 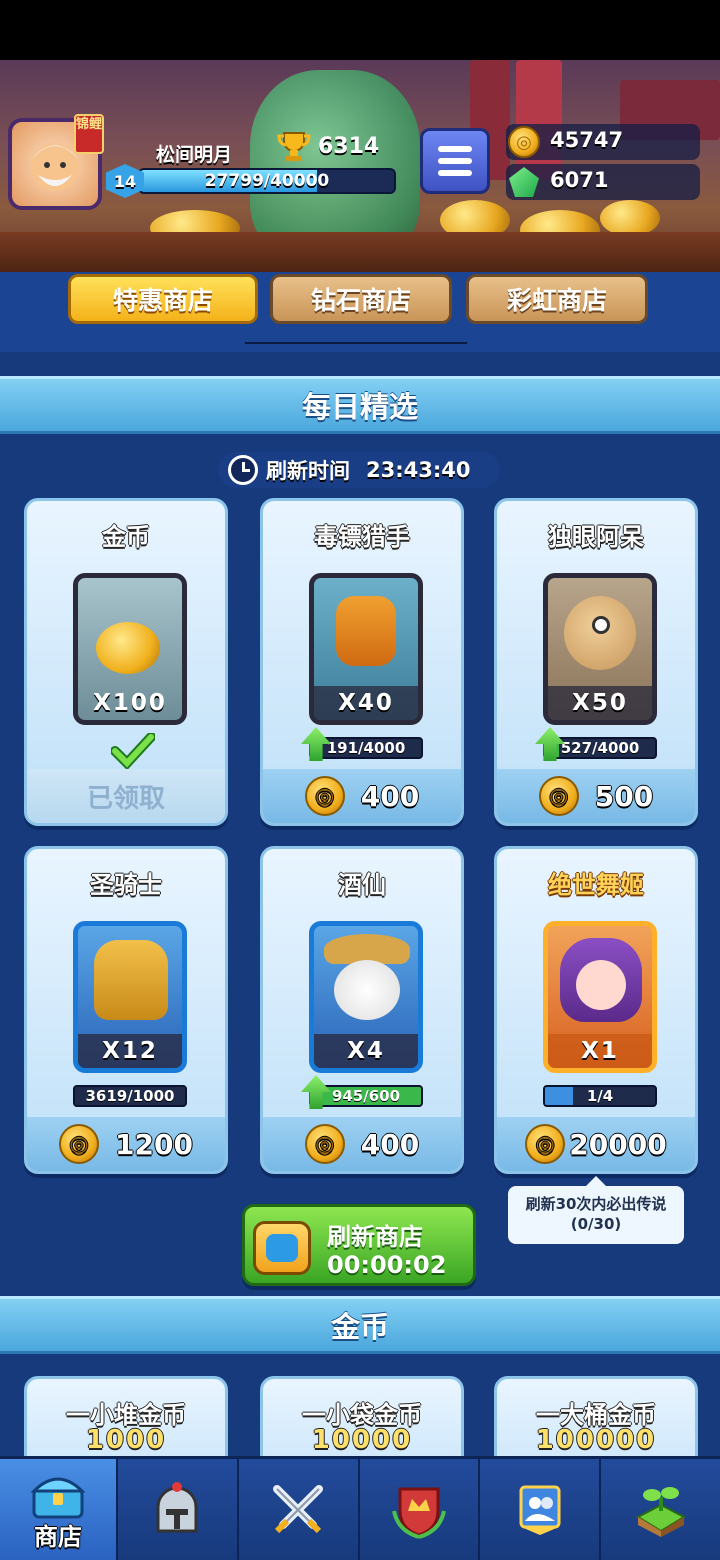 I want to click on check-icon, so click(x=133, y=751).